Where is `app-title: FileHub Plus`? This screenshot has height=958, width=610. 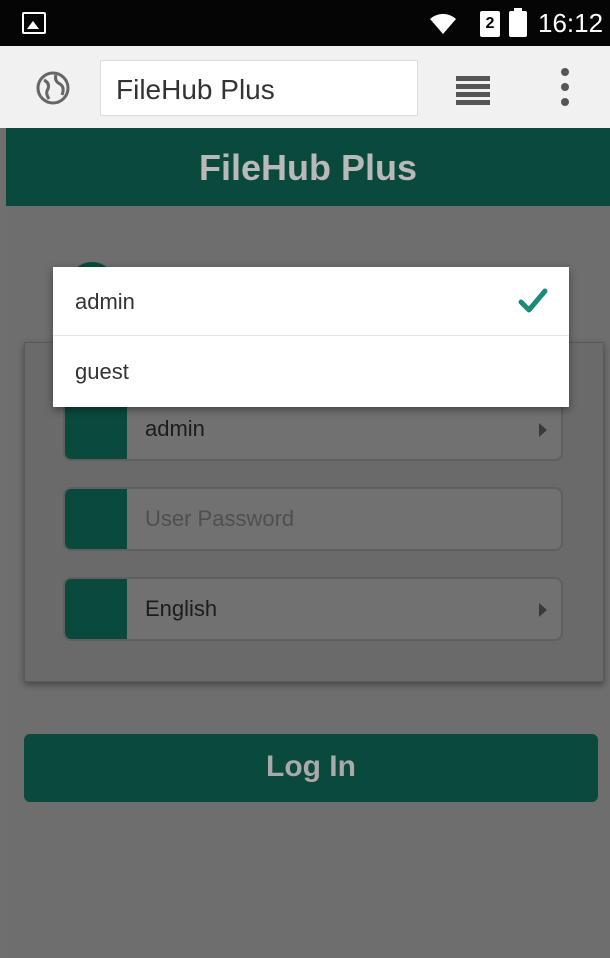
app-title: FileHub Plus is located at coordinates (308, 167).